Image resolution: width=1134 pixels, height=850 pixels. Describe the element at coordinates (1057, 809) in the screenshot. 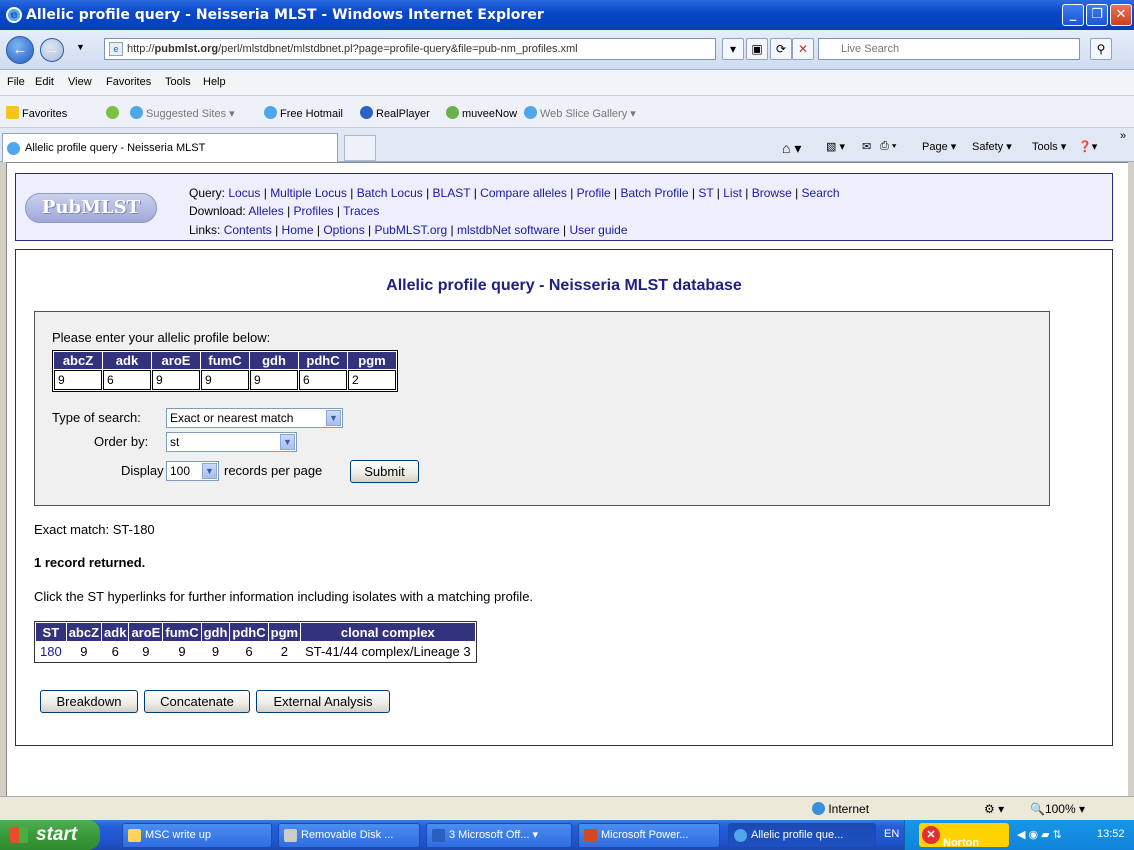

I see `zoom-control: 🔍100% ▾` at that location.